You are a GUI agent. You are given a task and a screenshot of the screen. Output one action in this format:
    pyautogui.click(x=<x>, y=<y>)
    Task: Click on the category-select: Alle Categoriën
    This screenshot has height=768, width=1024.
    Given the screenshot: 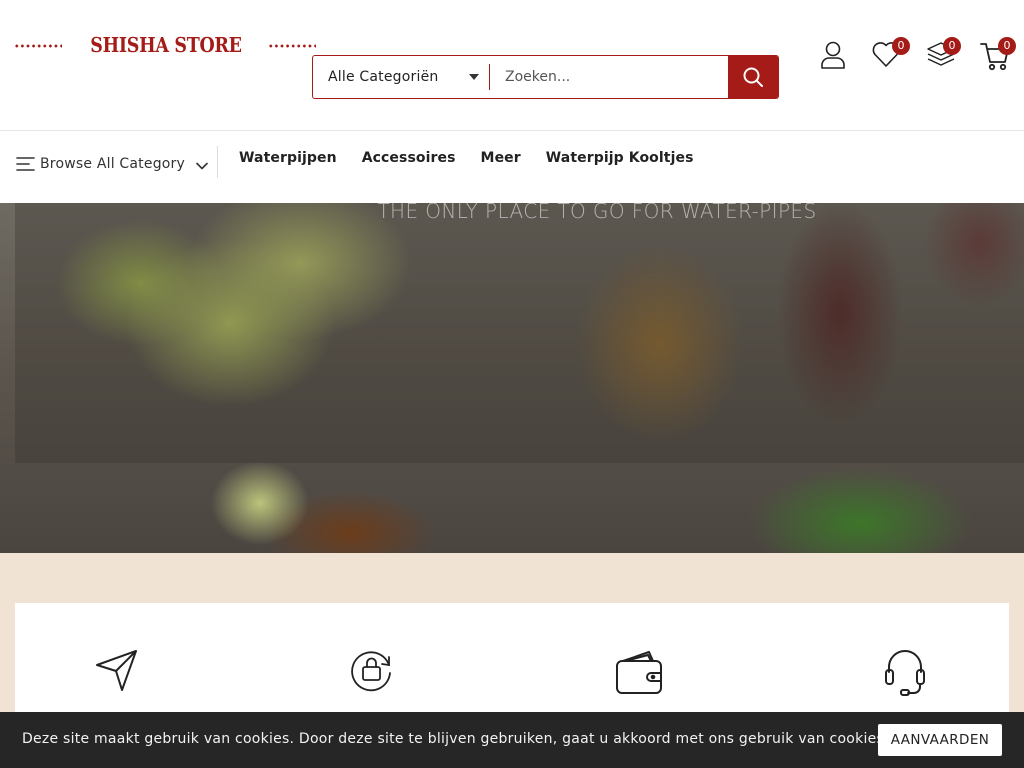 What is the action you would take?
    pyautogui.click(x=401, y=77)
    